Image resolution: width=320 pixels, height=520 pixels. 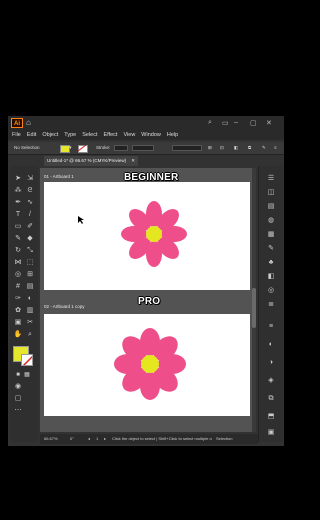 I want to click on layers-icon: ◫, so click(x=271, y=193).